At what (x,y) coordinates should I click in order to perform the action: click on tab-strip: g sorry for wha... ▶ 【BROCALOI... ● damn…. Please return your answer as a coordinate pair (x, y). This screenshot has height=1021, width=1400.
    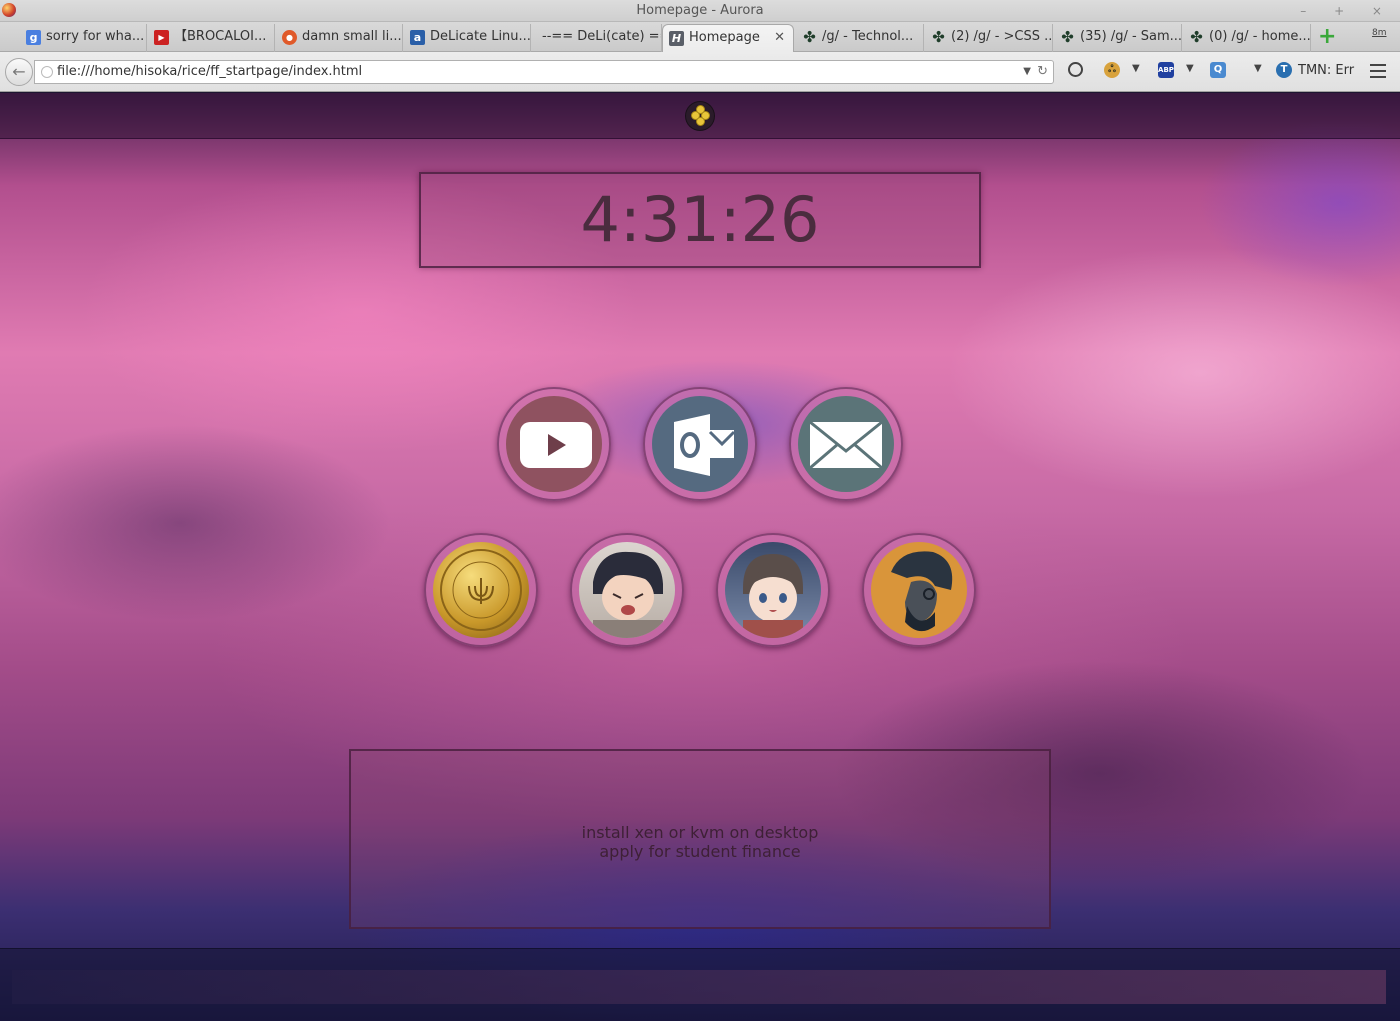
    Looking at the image, I should click on (700, 37).